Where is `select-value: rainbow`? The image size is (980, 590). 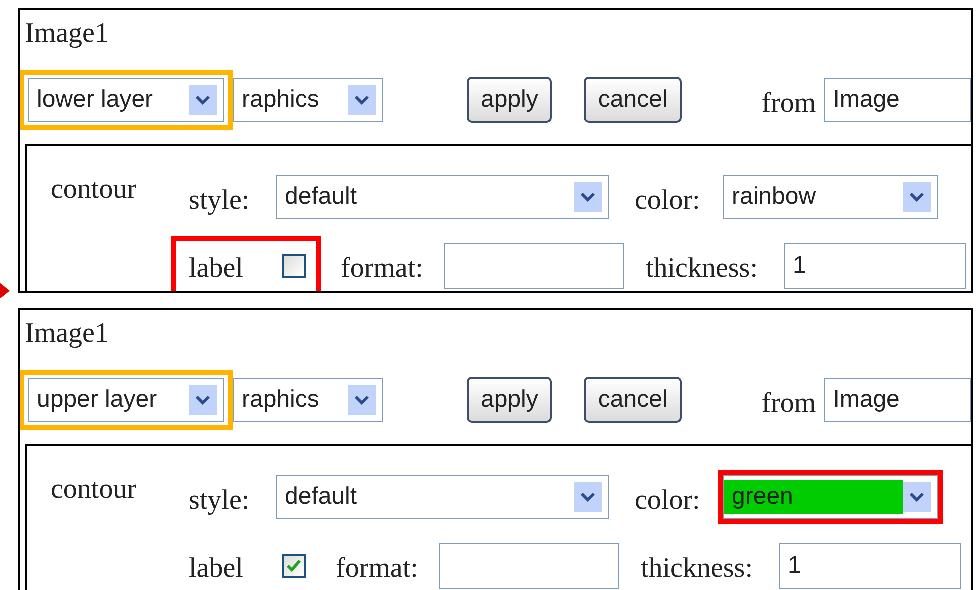 select-value: rainbow is located at coordinates (774, 197).